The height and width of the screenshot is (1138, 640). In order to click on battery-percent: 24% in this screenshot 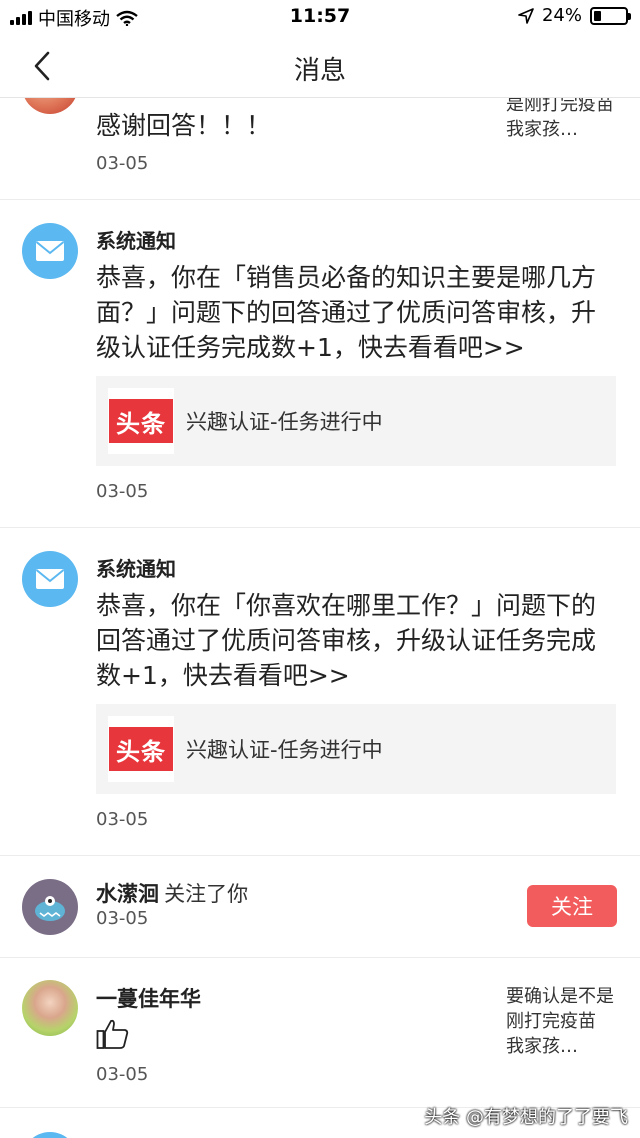, I will do `click(561, 15)`.